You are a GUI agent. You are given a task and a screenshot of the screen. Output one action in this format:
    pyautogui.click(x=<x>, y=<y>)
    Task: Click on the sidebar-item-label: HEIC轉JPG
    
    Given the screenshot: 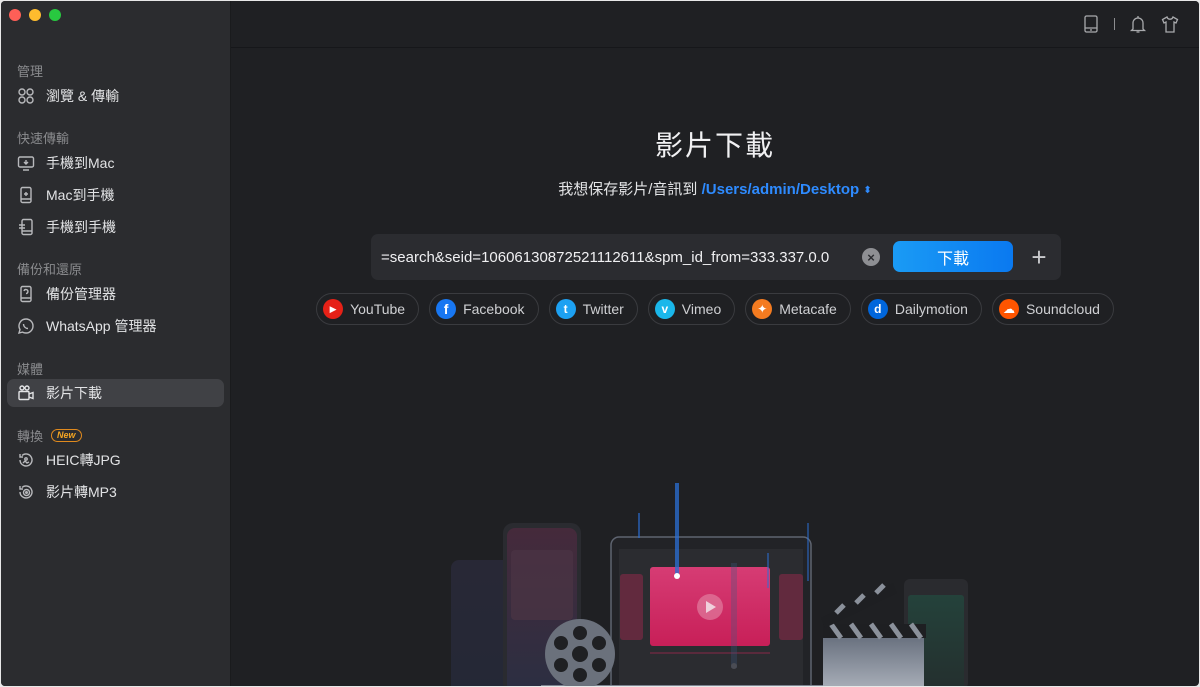 What is the action you would take?
    pyautogui.click(x=83, y=460)
    